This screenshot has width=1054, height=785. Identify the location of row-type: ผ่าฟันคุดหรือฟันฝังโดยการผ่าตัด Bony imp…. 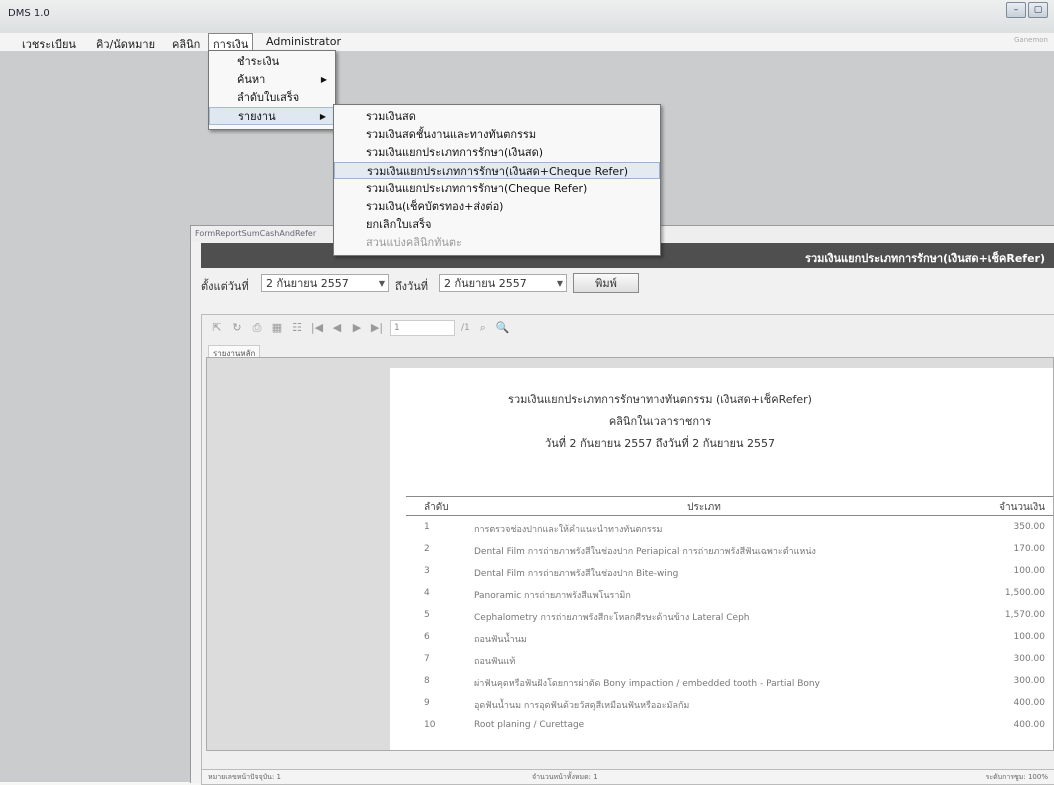
(647, 684).